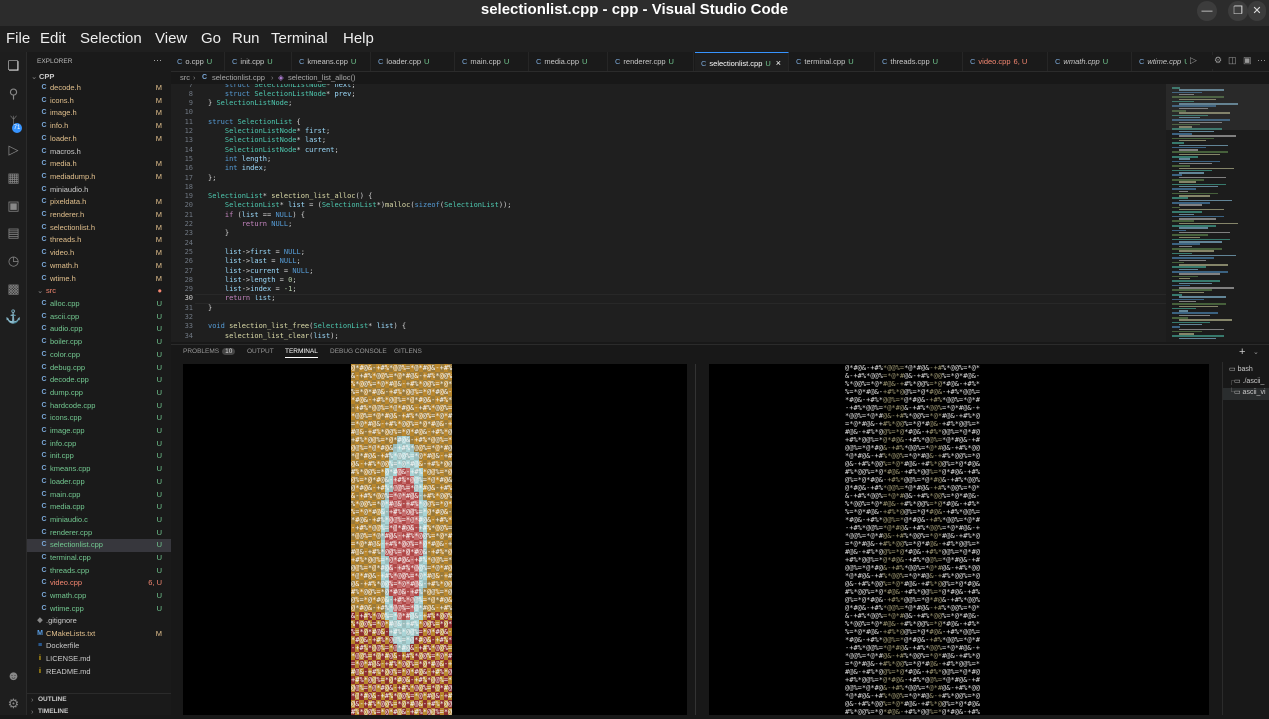 The image size is (1269, 719). I want to click on layout-icon: ▣, so click(1247, 60).